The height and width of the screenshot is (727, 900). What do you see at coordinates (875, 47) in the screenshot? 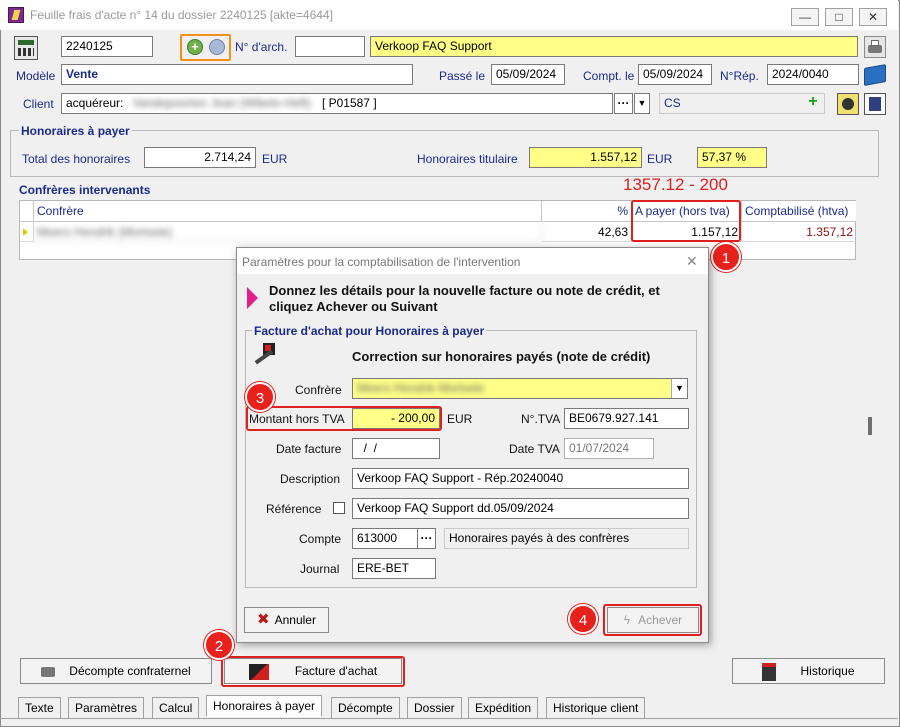
I see `print-icon` at bounding box center [875, 47].